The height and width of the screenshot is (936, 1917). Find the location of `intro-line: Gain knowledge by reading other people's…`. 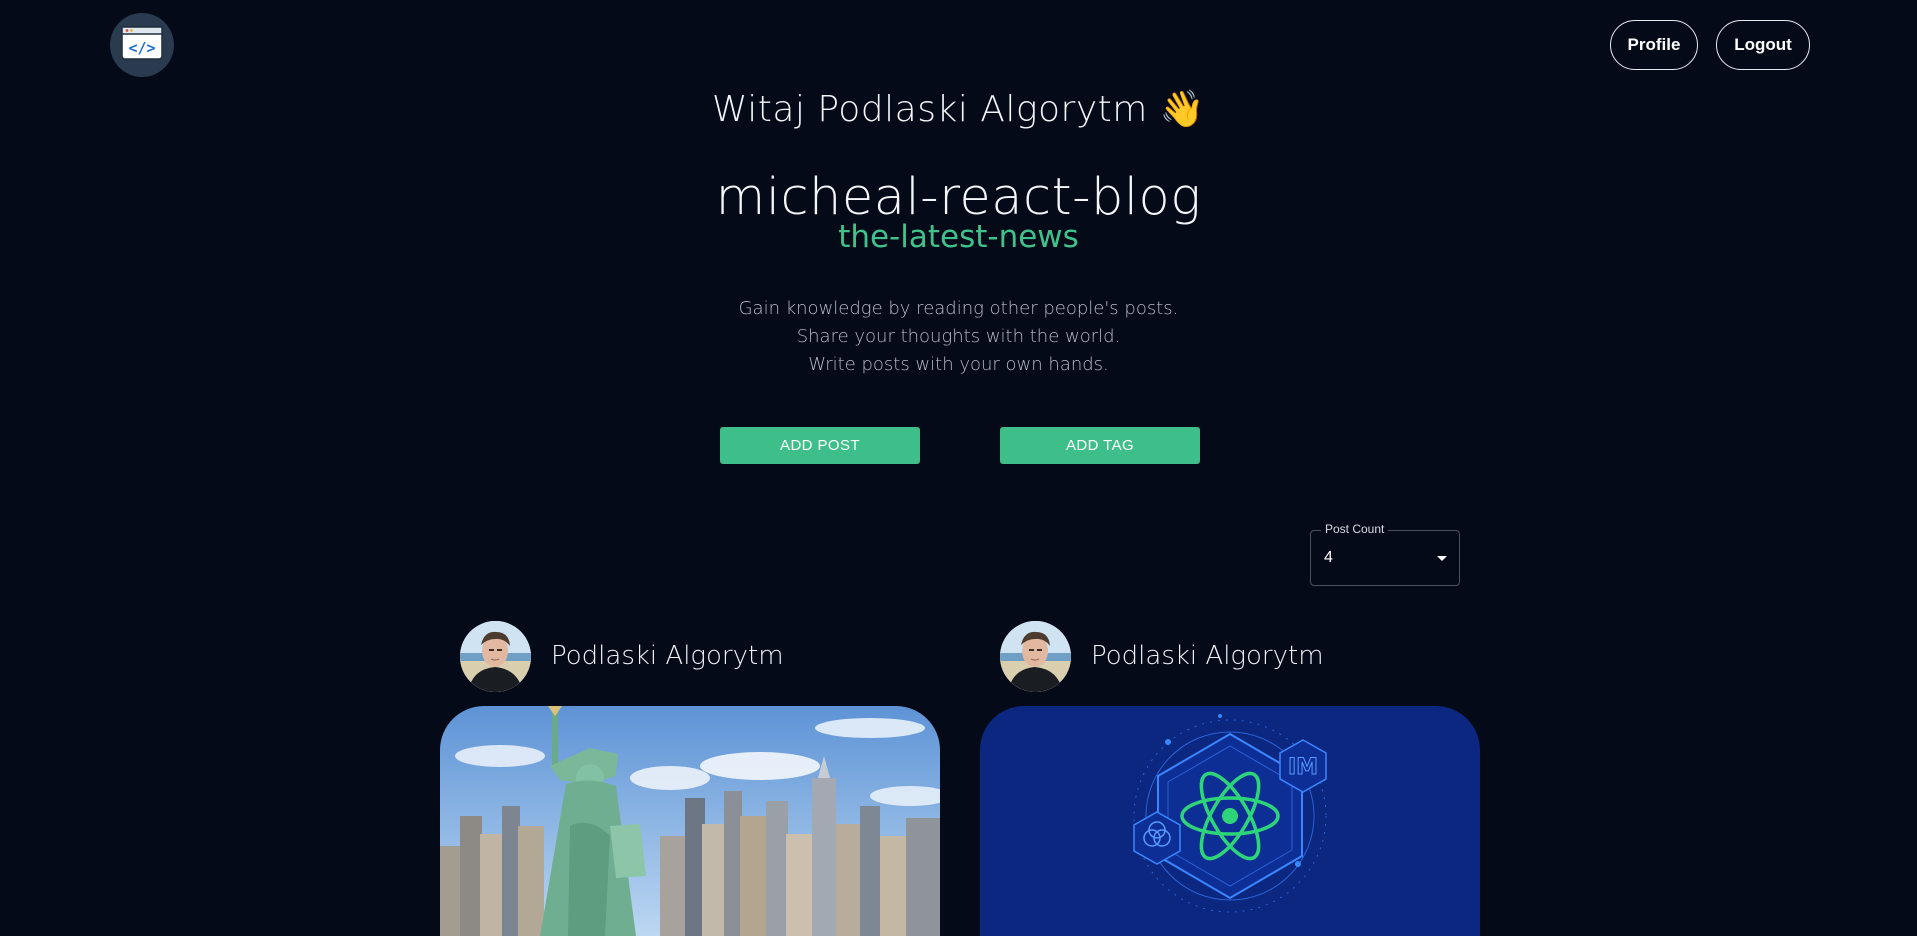

intro-line: Gain knowledge by reading other people's… is located at coordinates (958, 308).